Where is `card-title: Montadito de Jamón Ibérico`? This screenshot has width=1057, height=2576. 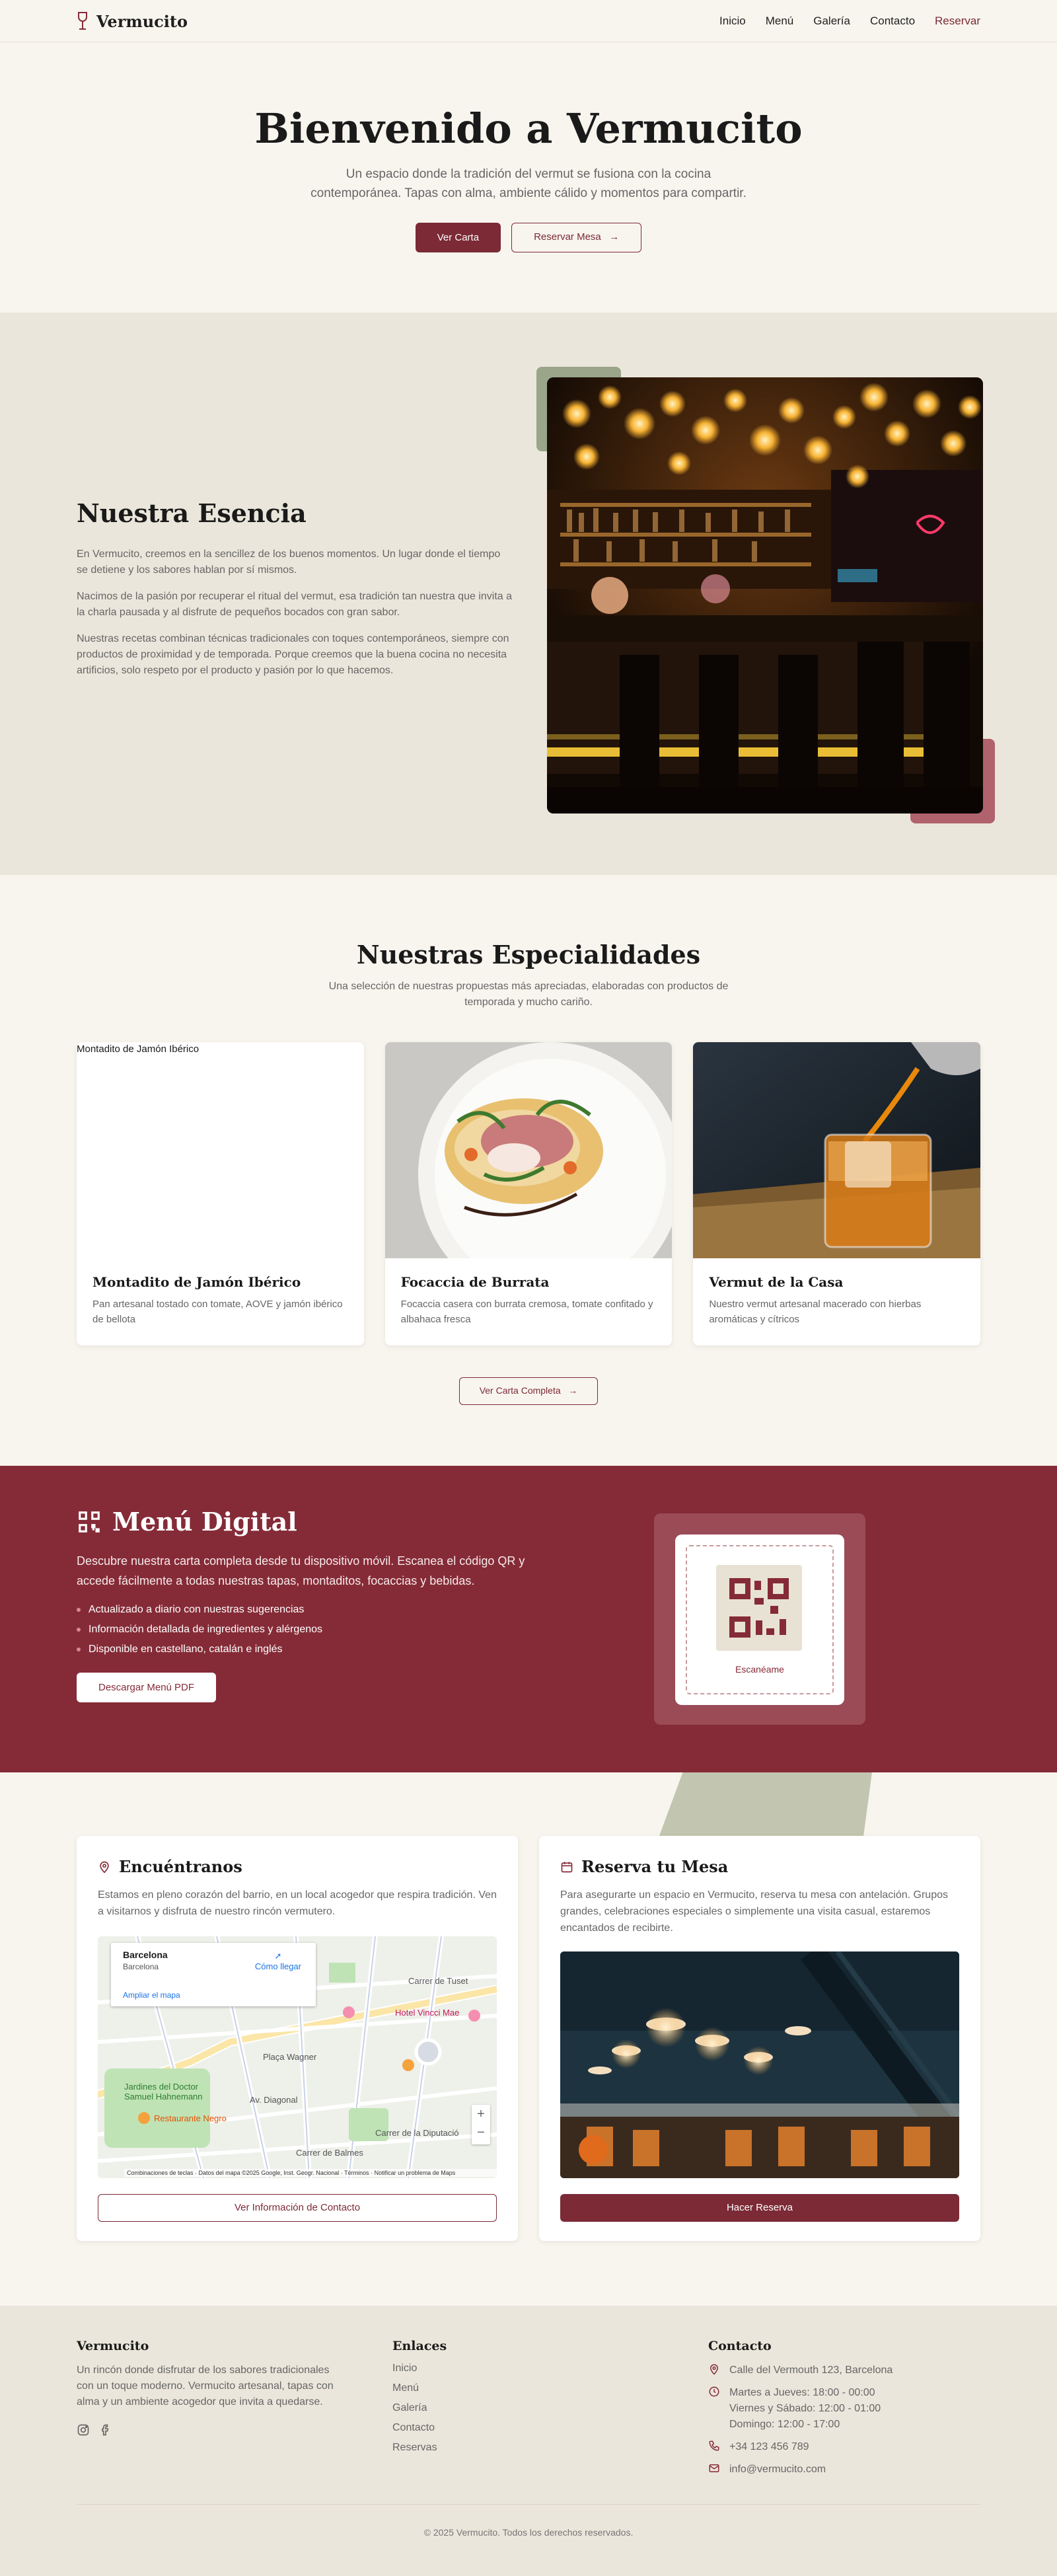
card-title: Montadito de Jamón Ibérico is located at coordinates (197, 1282).